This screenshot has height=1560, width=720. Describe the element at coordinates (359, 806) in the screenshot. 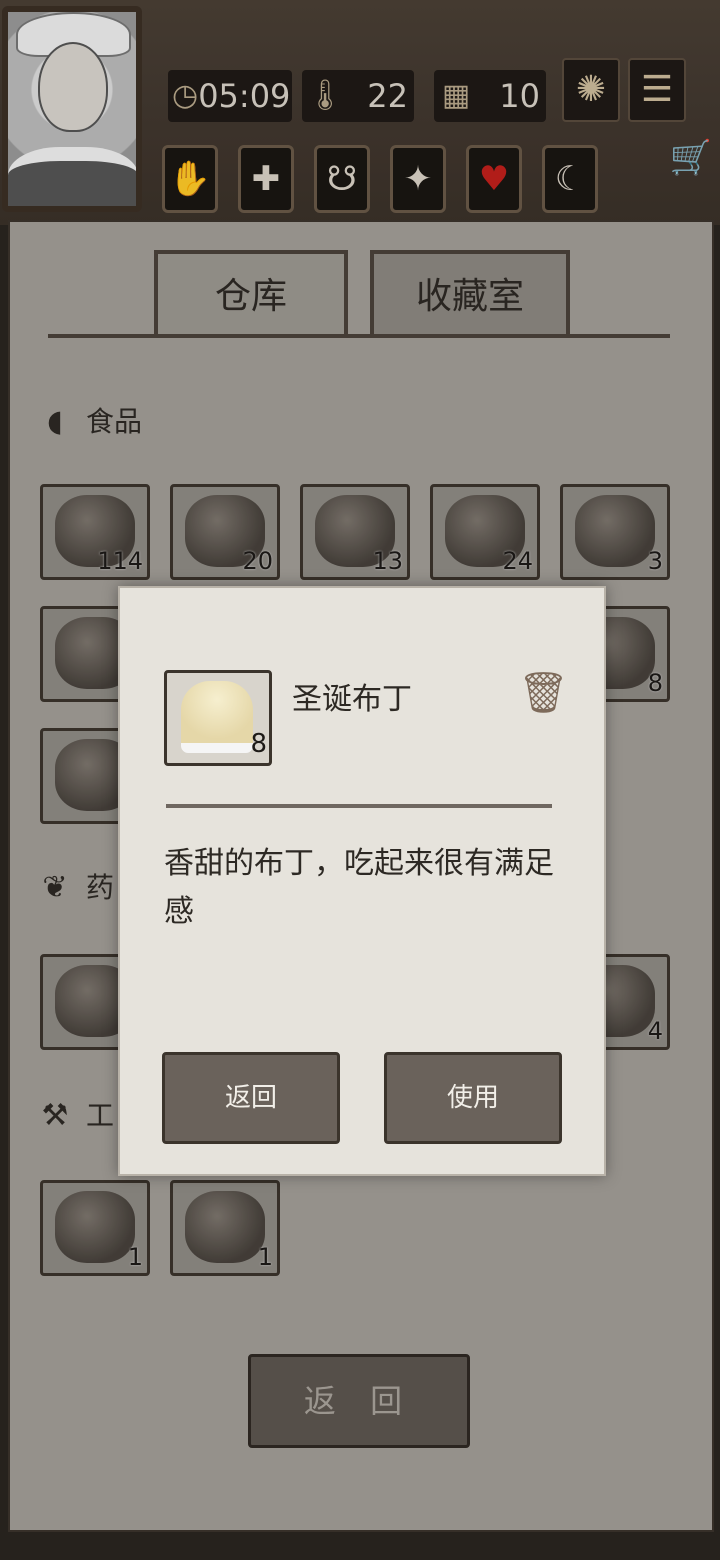

I see `dialog-divider` at that location.